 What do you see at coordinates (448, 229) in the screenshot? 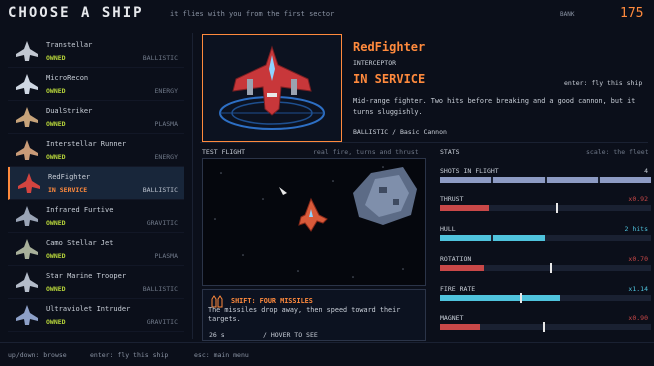
I see `stat-name: HULL` at bounding box center [448, 229].